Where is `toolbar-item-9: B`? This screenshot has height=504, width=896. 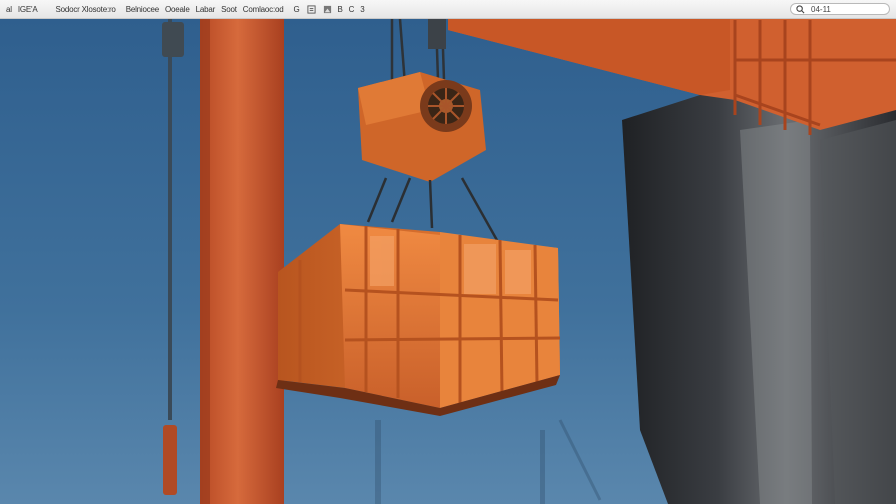 toolbar-item-9: B is located at coordinates (340, 9).